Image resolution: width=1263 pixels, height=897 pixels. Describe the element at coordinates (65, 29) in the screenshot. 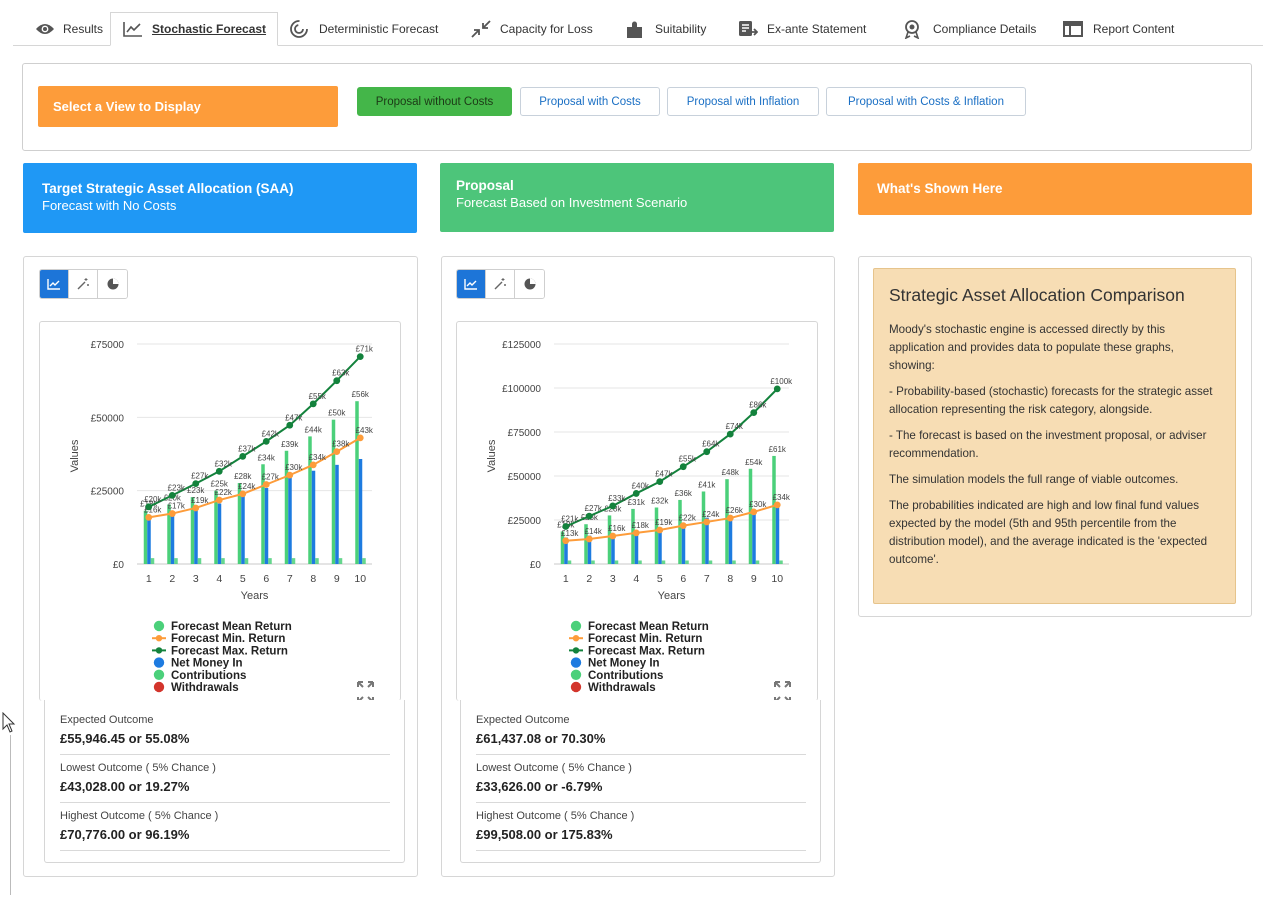

I see `tab-results: Results` at that location.